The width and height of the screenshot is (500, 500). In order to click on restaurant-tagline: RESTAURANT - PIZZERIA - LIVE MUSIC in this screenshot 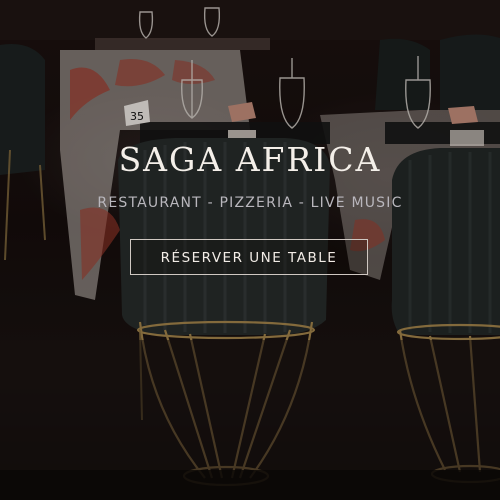, I will do `click(250, 203)`.